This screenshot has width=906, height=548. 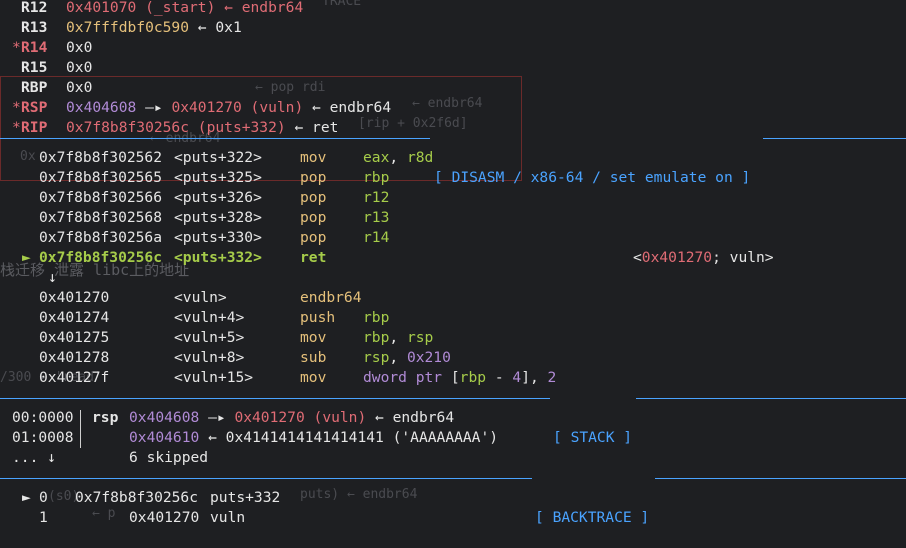 I want to click on disasm-row: 0x7f8b8f302562 <puts+322> mov eax, r8d, so click(x=453, y=158).